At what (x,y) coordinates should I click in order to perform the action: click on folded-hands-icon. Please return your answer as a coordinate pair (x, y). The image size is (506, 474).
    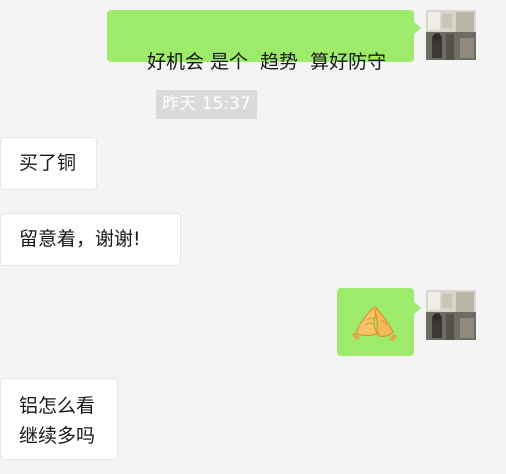
    Looking at the image, I should click on (374, 323).